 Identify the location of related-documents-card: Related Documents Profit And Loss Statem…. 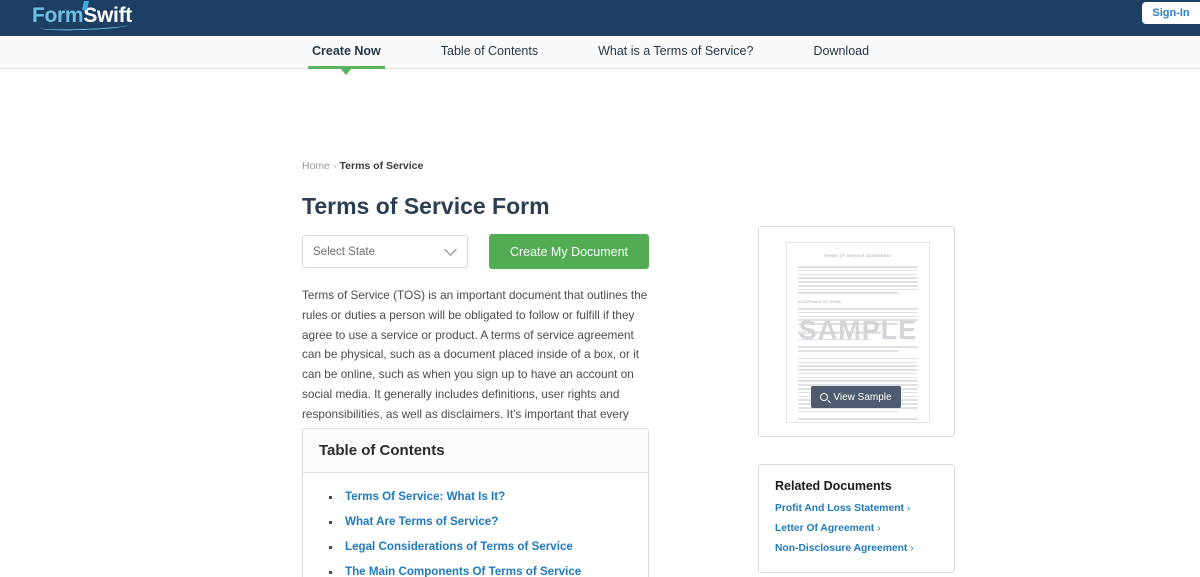
(856, 518).